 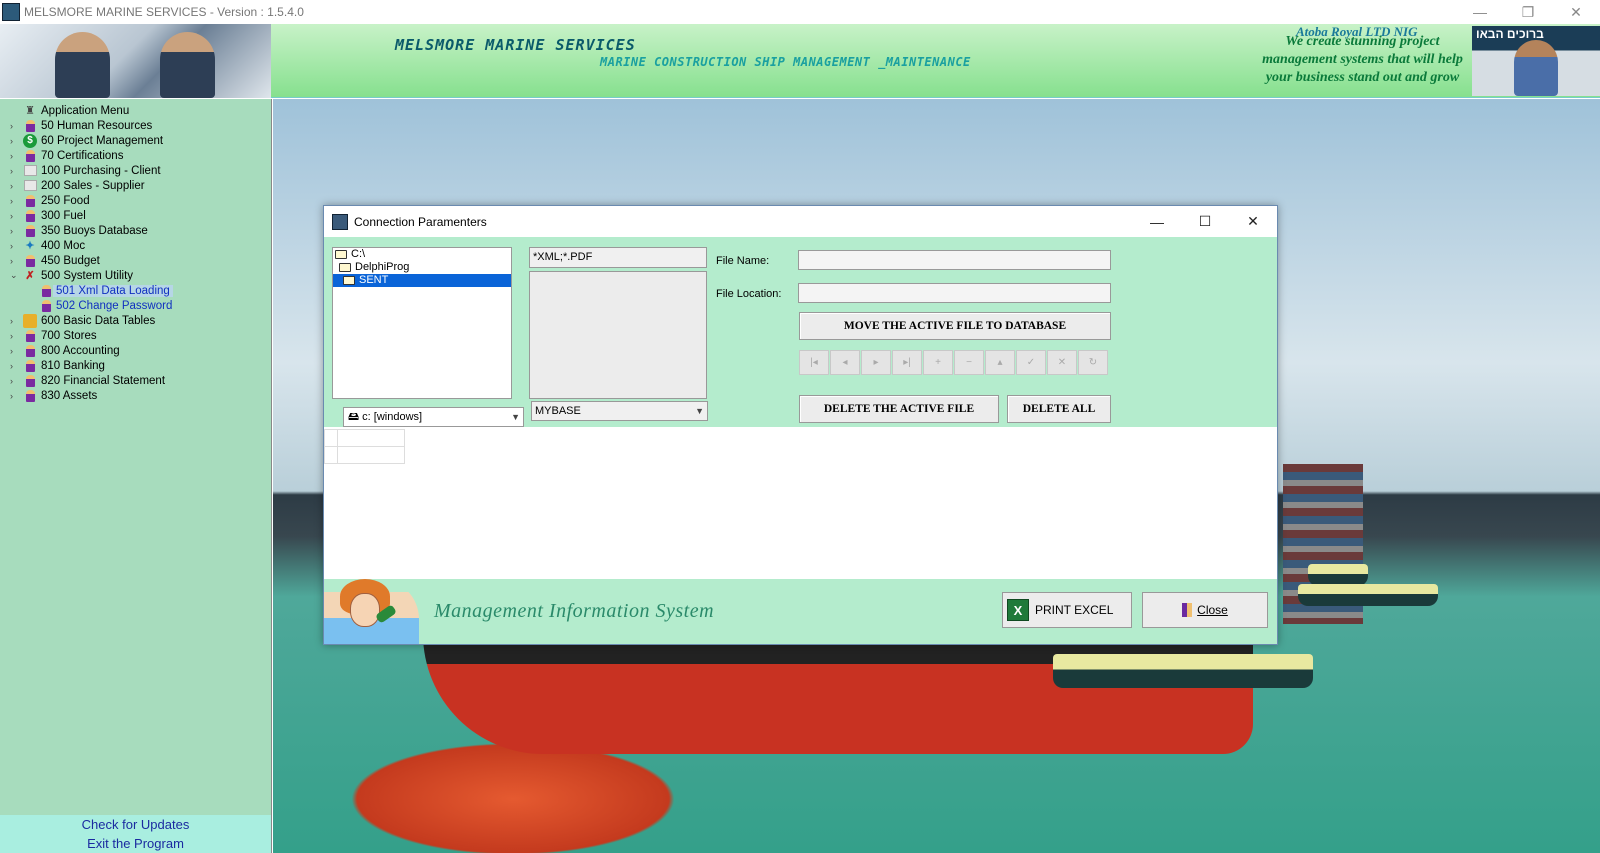 What do you see at coordinates (907, 362) in the screenshot?
I see `last-record-button: ▸|` at bounding box center [907, 362].